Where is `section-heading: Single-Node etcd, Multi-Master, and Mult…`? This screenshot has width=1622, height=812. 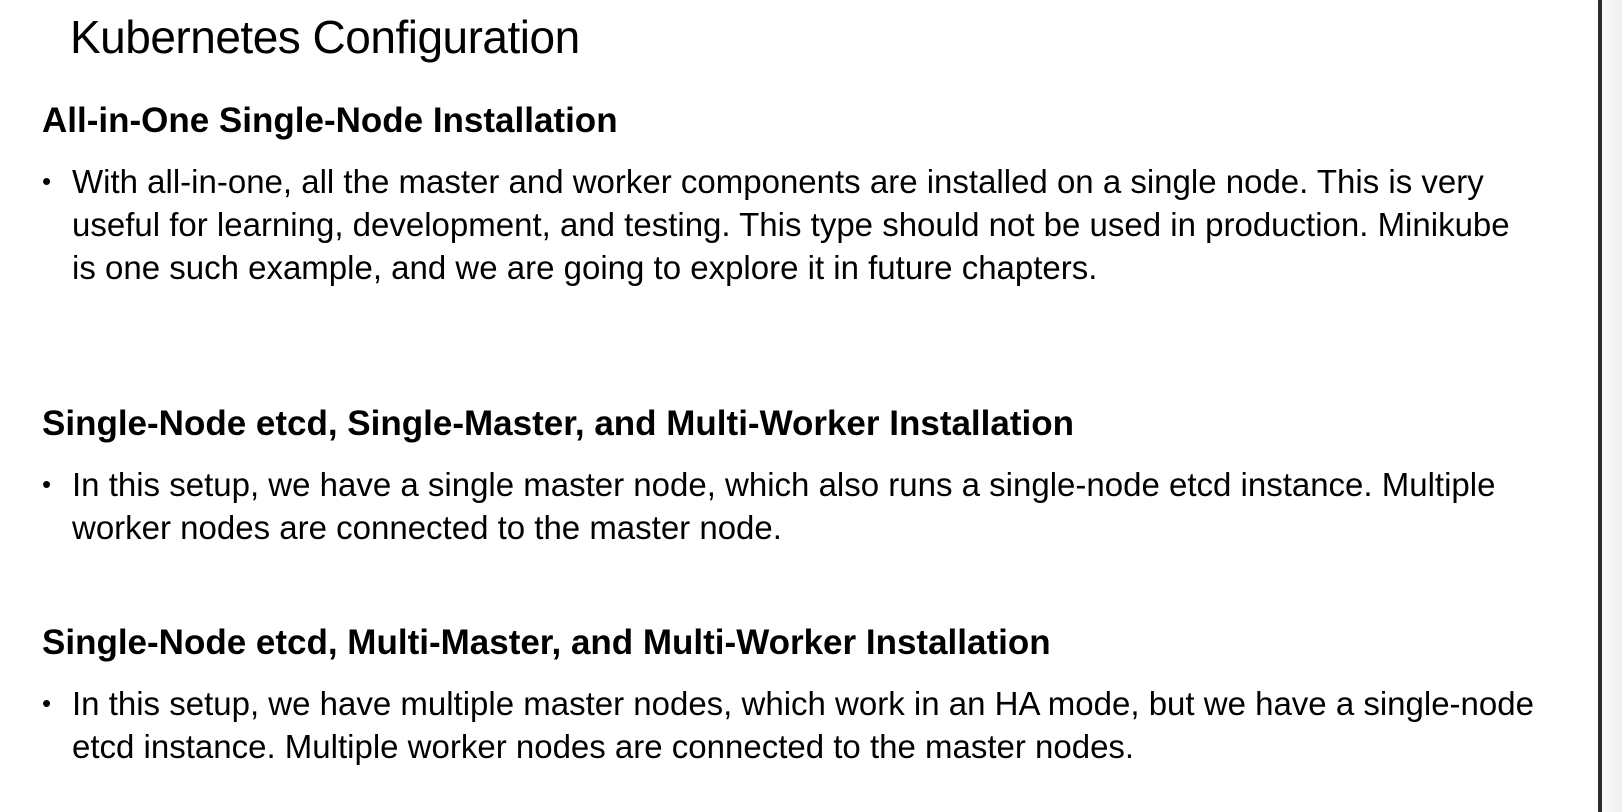 section-heading: Single-Node etcd, Multi-Master, and Mult… is located at coordinates (546, 642).